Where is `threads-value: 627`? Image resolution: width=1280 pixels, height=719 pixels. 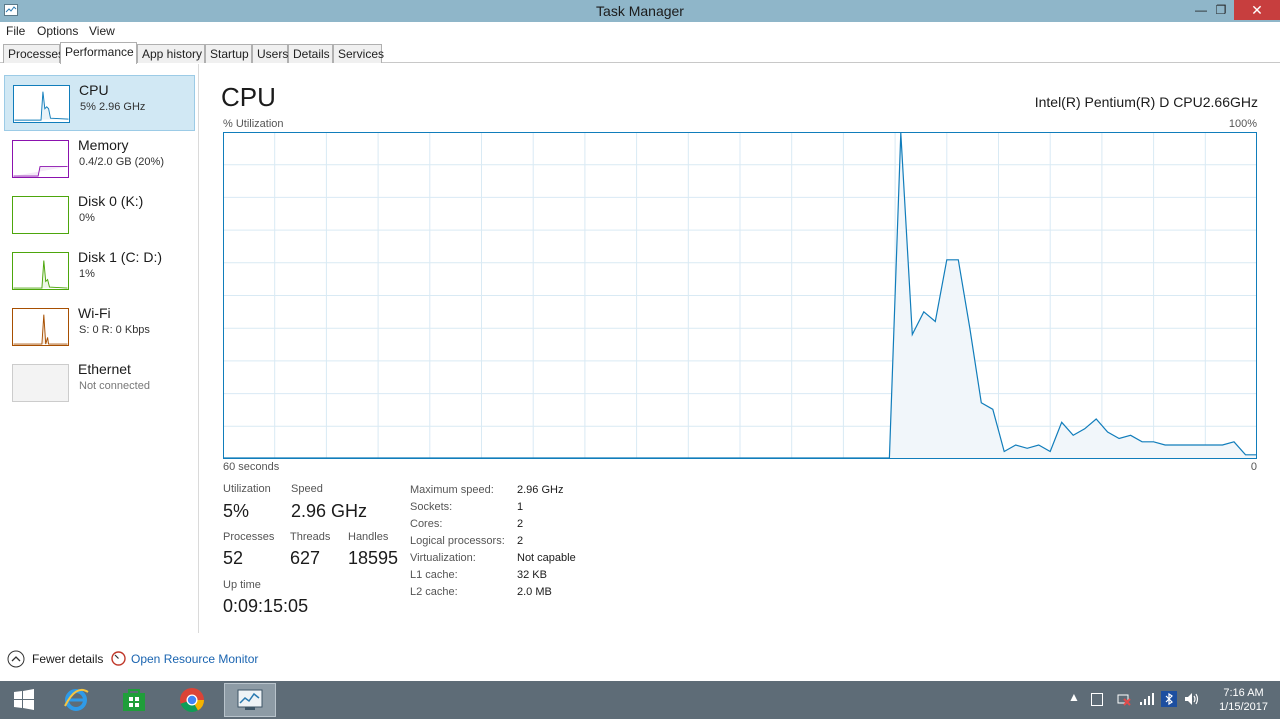 threads-value: 627 is located at coordinates (305, 558).